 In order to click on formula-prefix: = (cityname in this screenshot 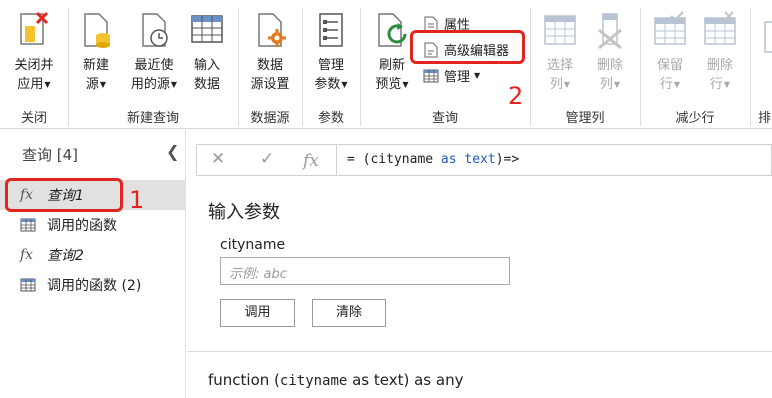, I will do `click(394, 159)`.